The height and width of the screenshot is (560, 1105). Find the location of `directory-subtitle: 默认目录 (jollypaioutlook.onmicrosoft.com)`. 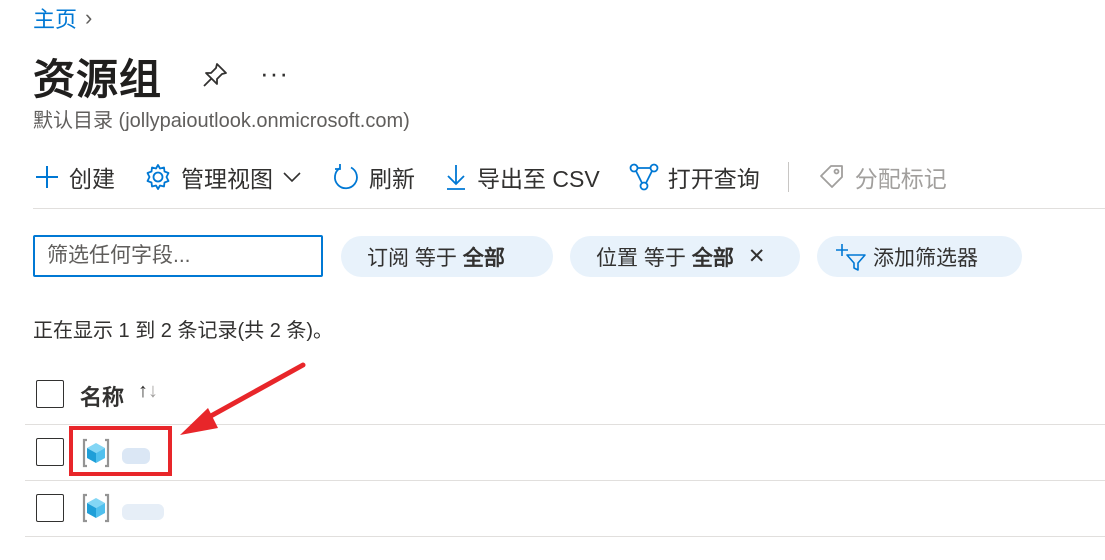

directory-subtitle: 默认目录 (jollypaioutlook.onmicrosoft.com) is located at coordinates (221, 121).